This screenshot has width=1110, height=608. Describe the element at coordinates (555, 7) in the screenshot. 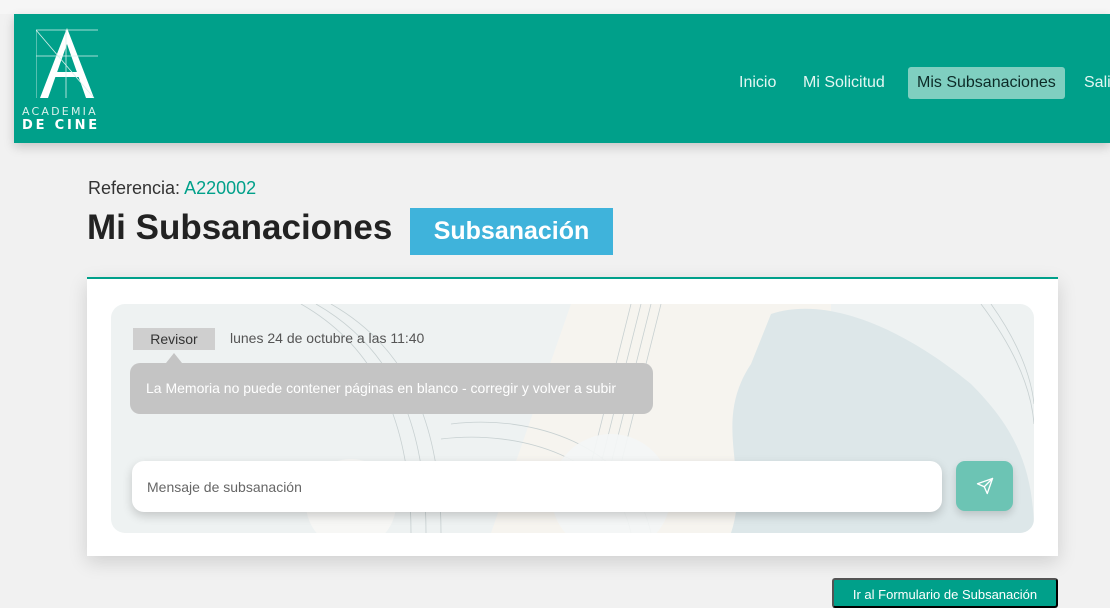

I see `top-strip` at that location.